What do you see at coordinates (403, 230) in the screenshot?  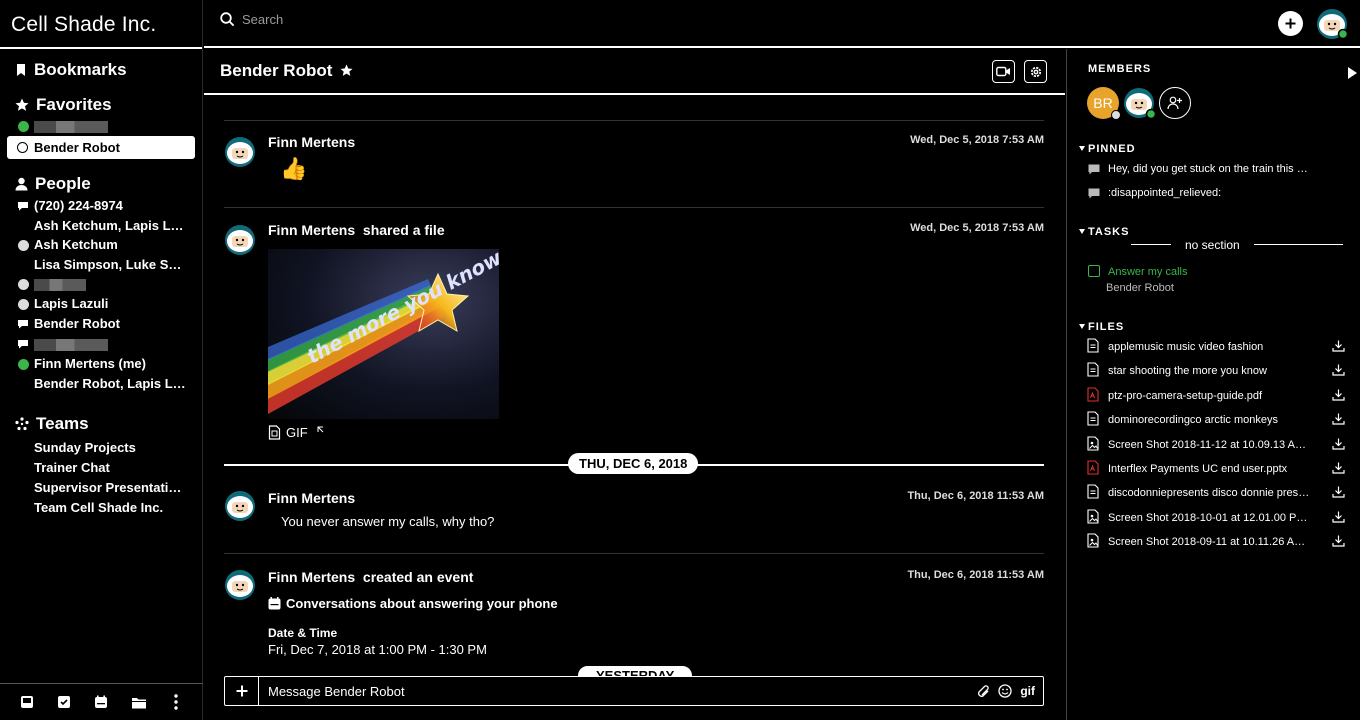 I see `message-action: shared a file` at bounding box center [403, 230].